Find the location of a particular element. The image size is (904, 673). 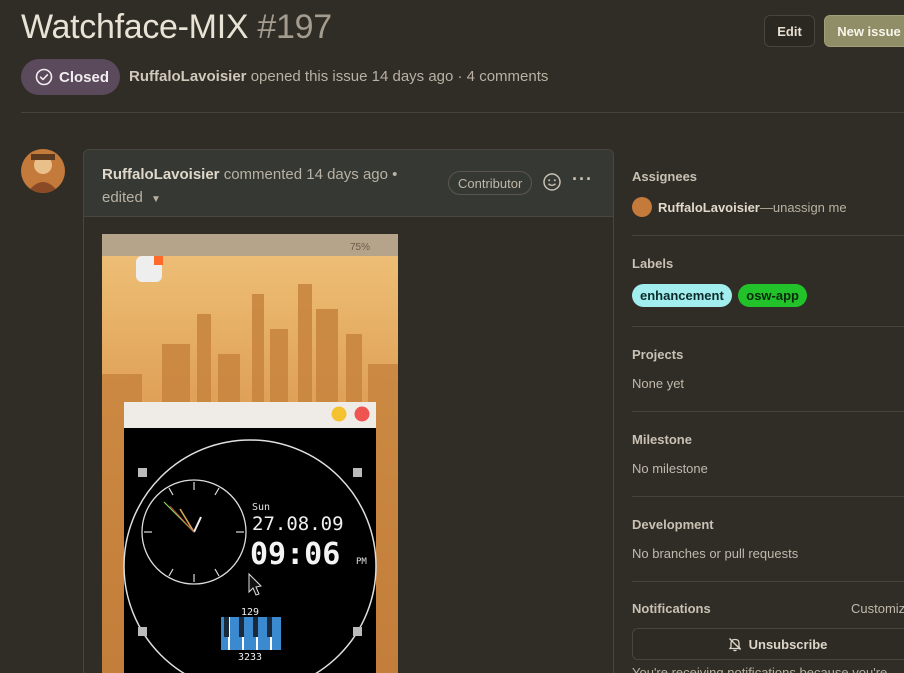

battery-text: 75% is located at coordinates (360, 247).